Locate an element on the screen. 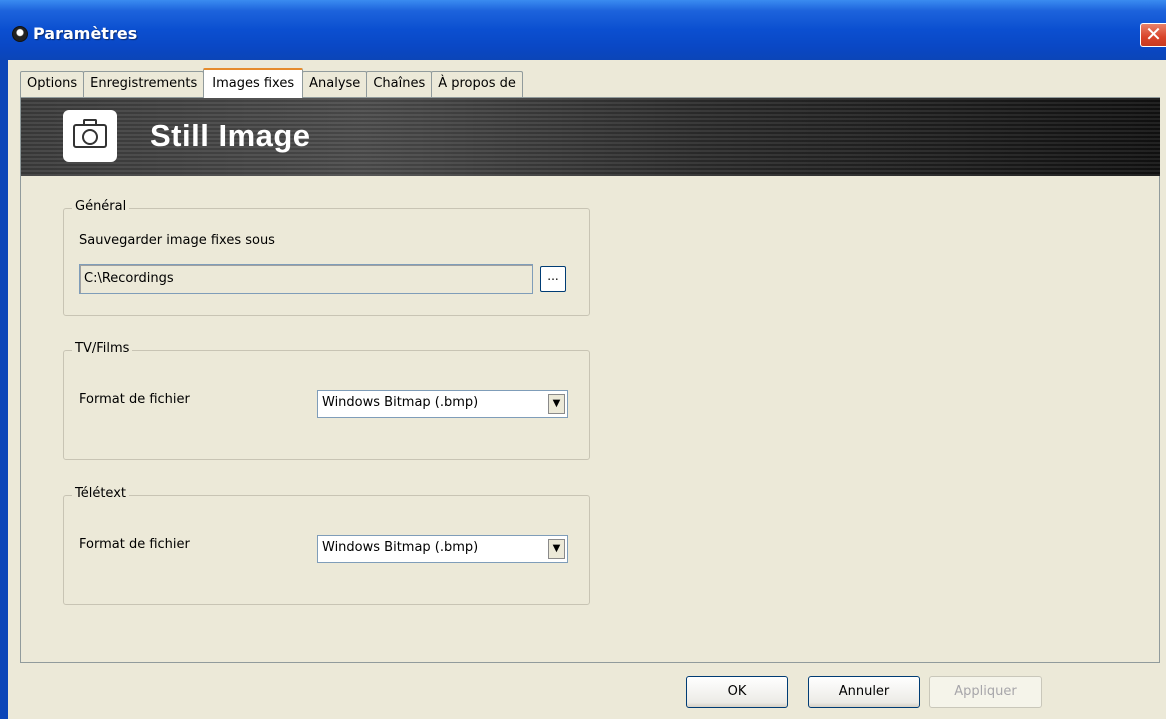 This screenshot has height=719, width=1166. title-bar: Paramètres ✕ is located at coordinates (583, 30).